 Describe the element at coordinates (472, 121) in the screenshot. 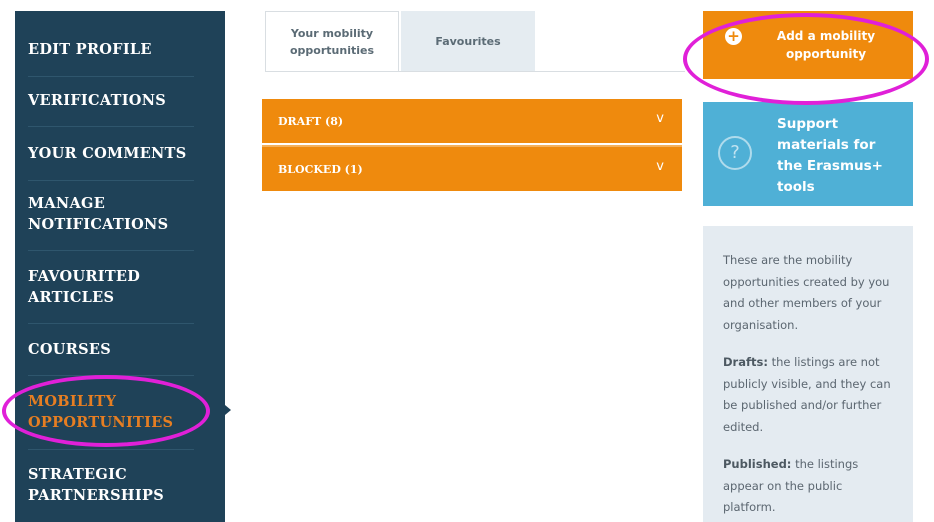

I see `accordion-draft: DRAFT (8) v` at that location.